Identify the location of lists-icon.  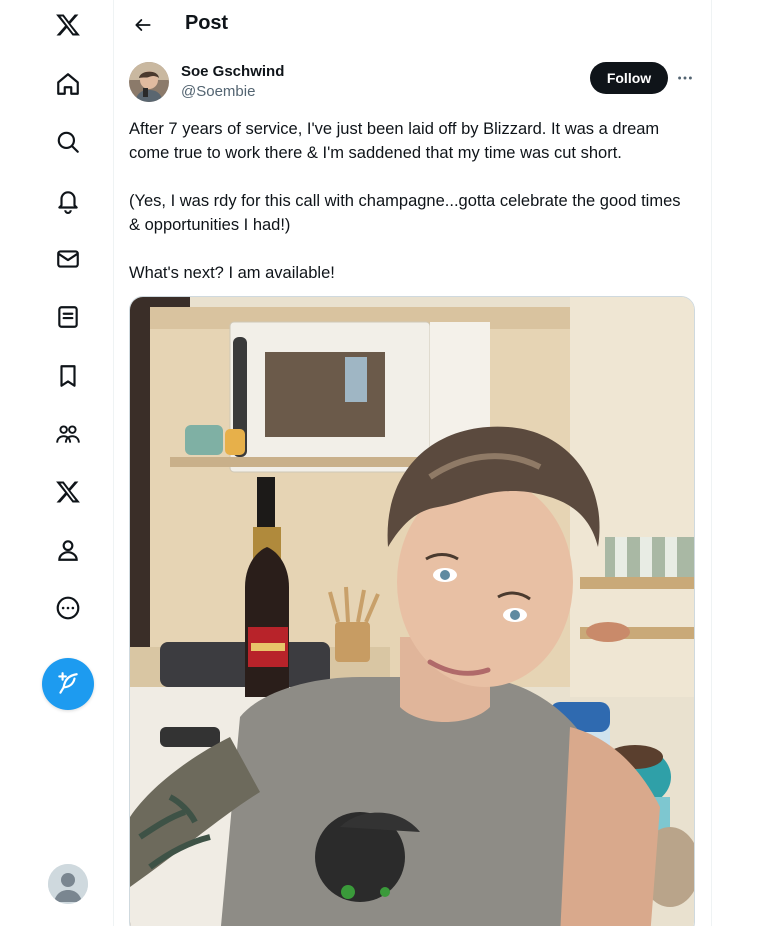
(68, 317).